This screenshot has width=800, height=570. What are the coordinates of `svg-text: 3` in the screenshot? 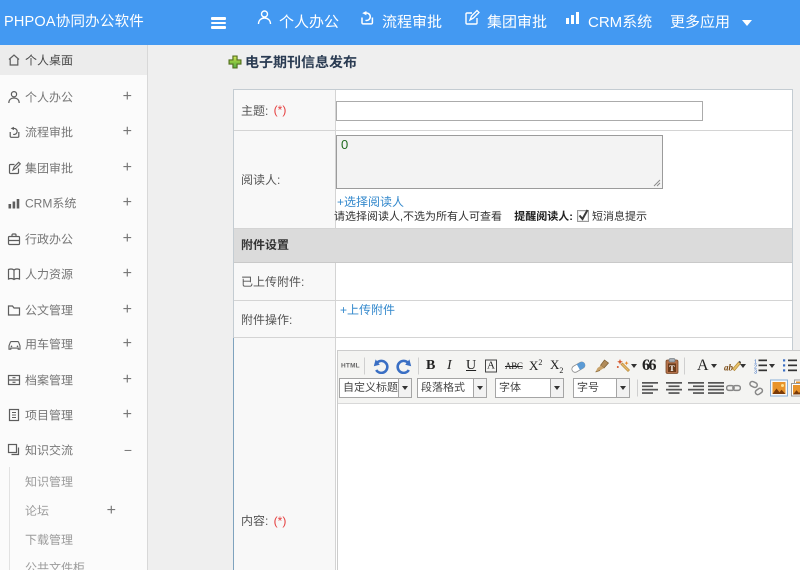 It's located at (755, 371).